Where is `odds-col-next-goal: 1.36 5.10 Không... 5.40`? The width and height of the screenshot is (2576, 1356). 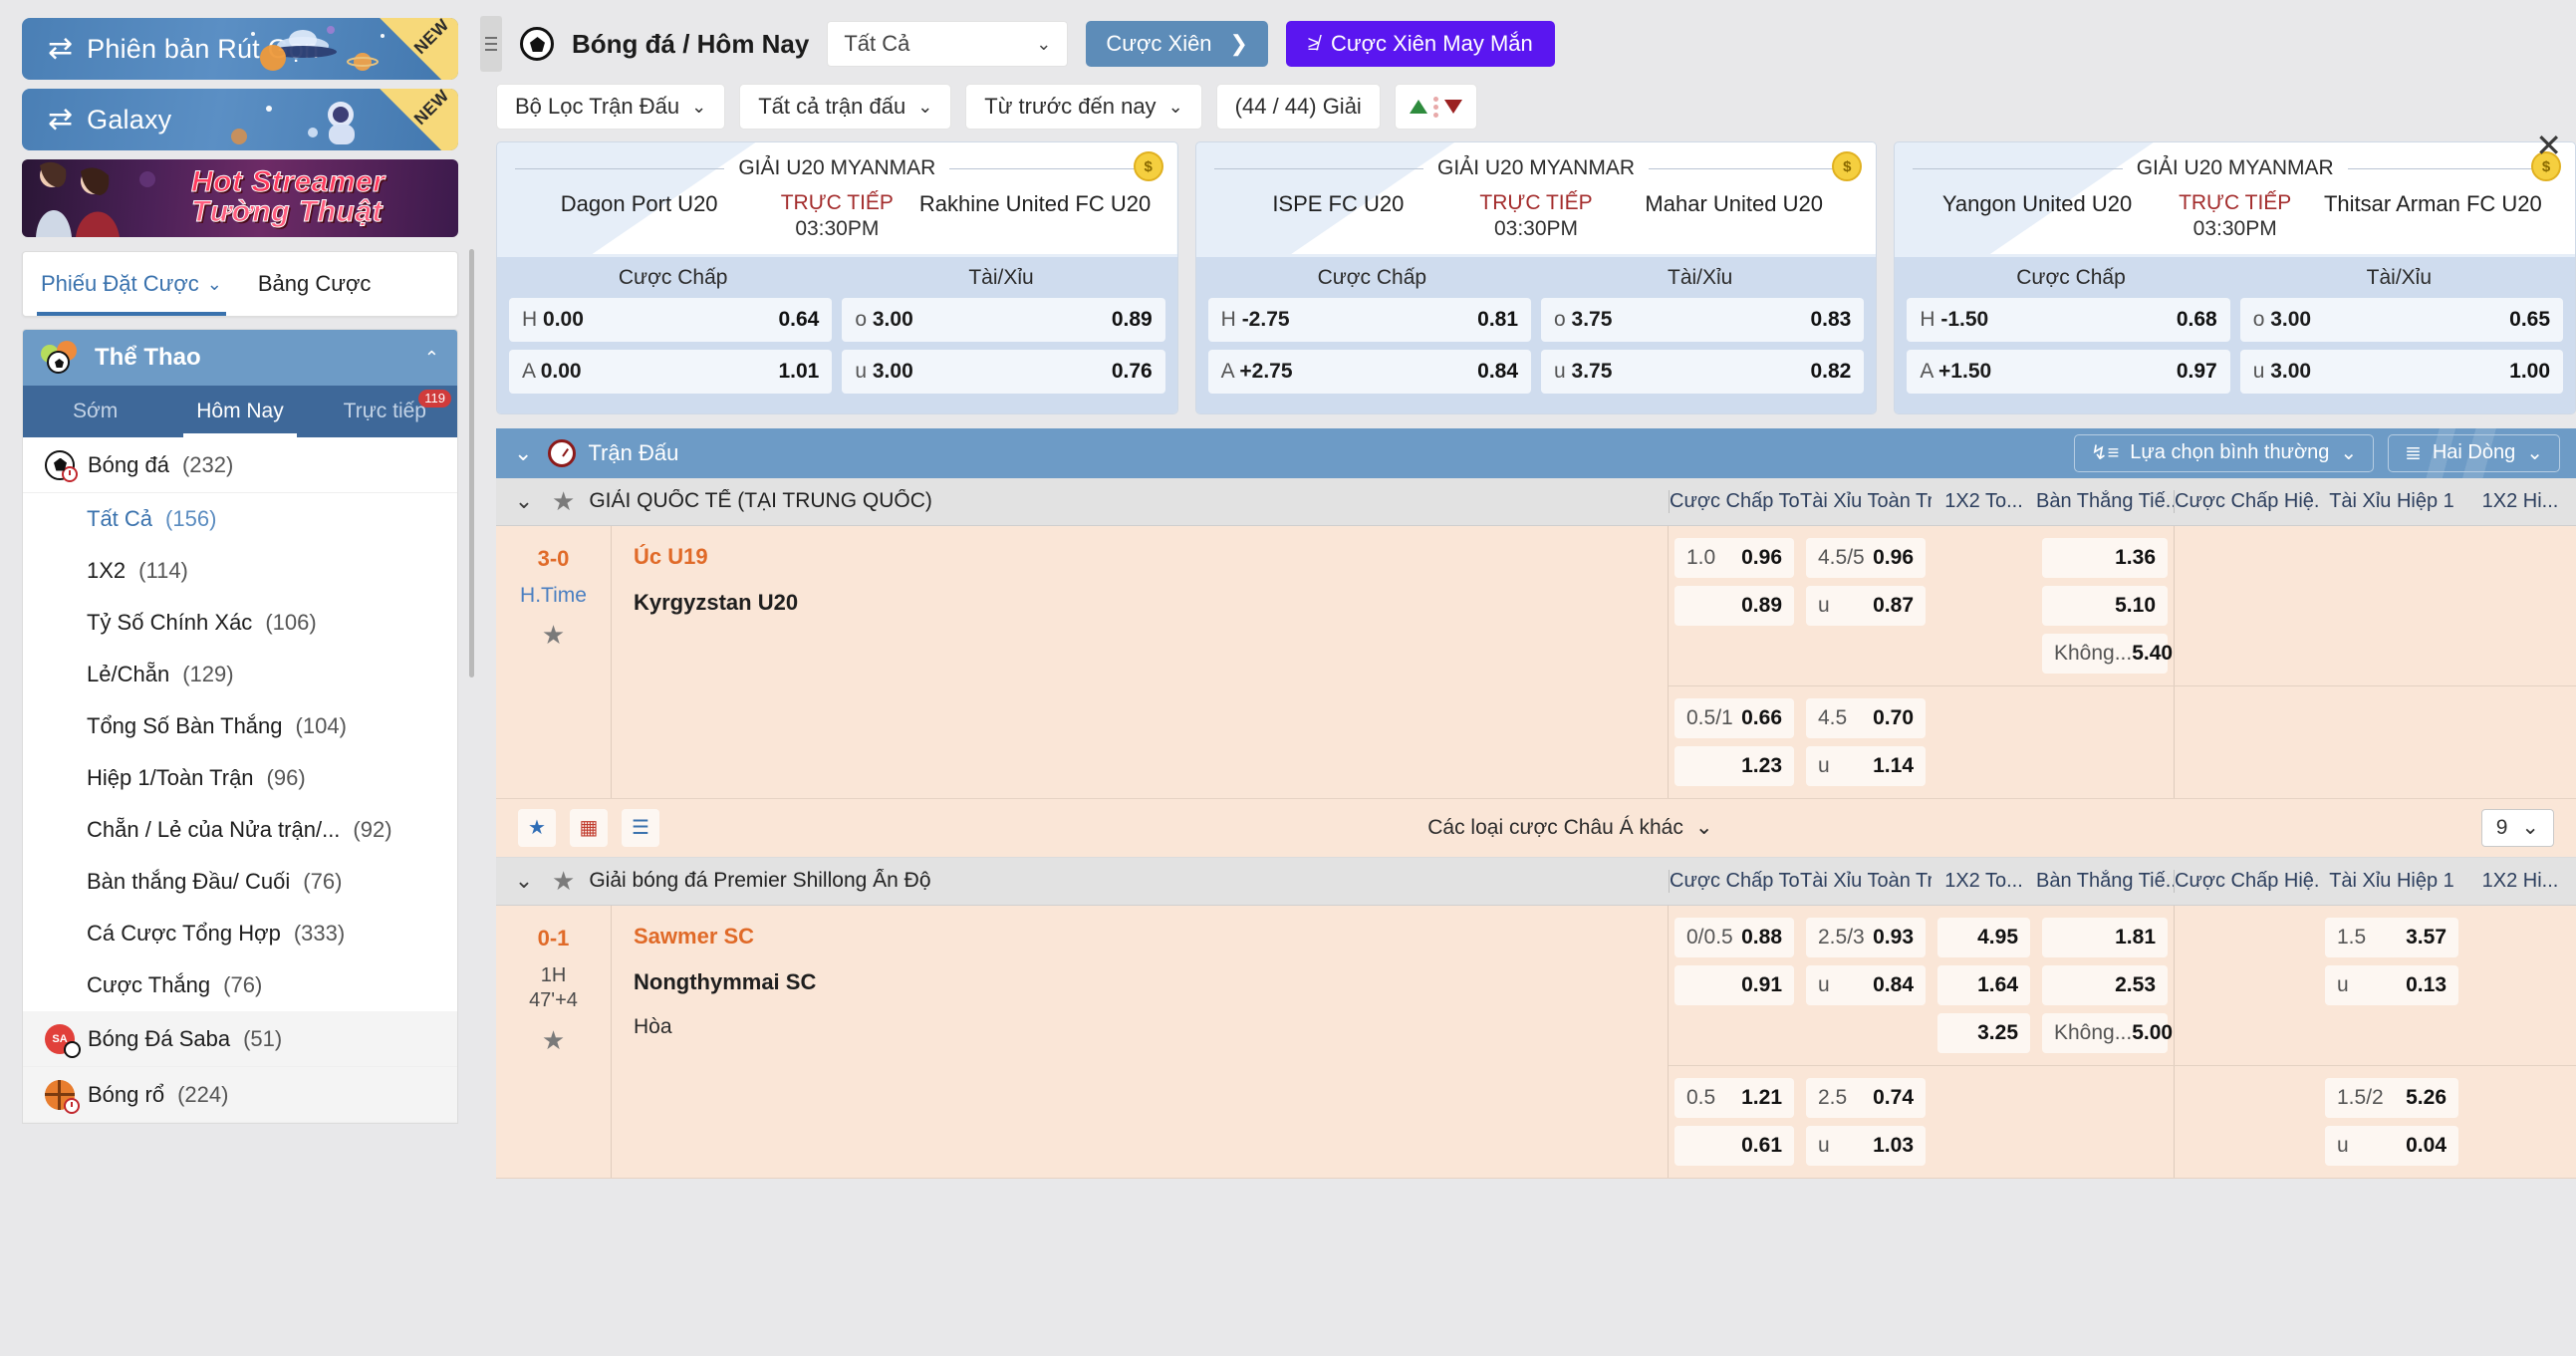 odds-col-next-goal: 1.36 5.10 Không... 5.40 is located at coordinates (2105, 605).